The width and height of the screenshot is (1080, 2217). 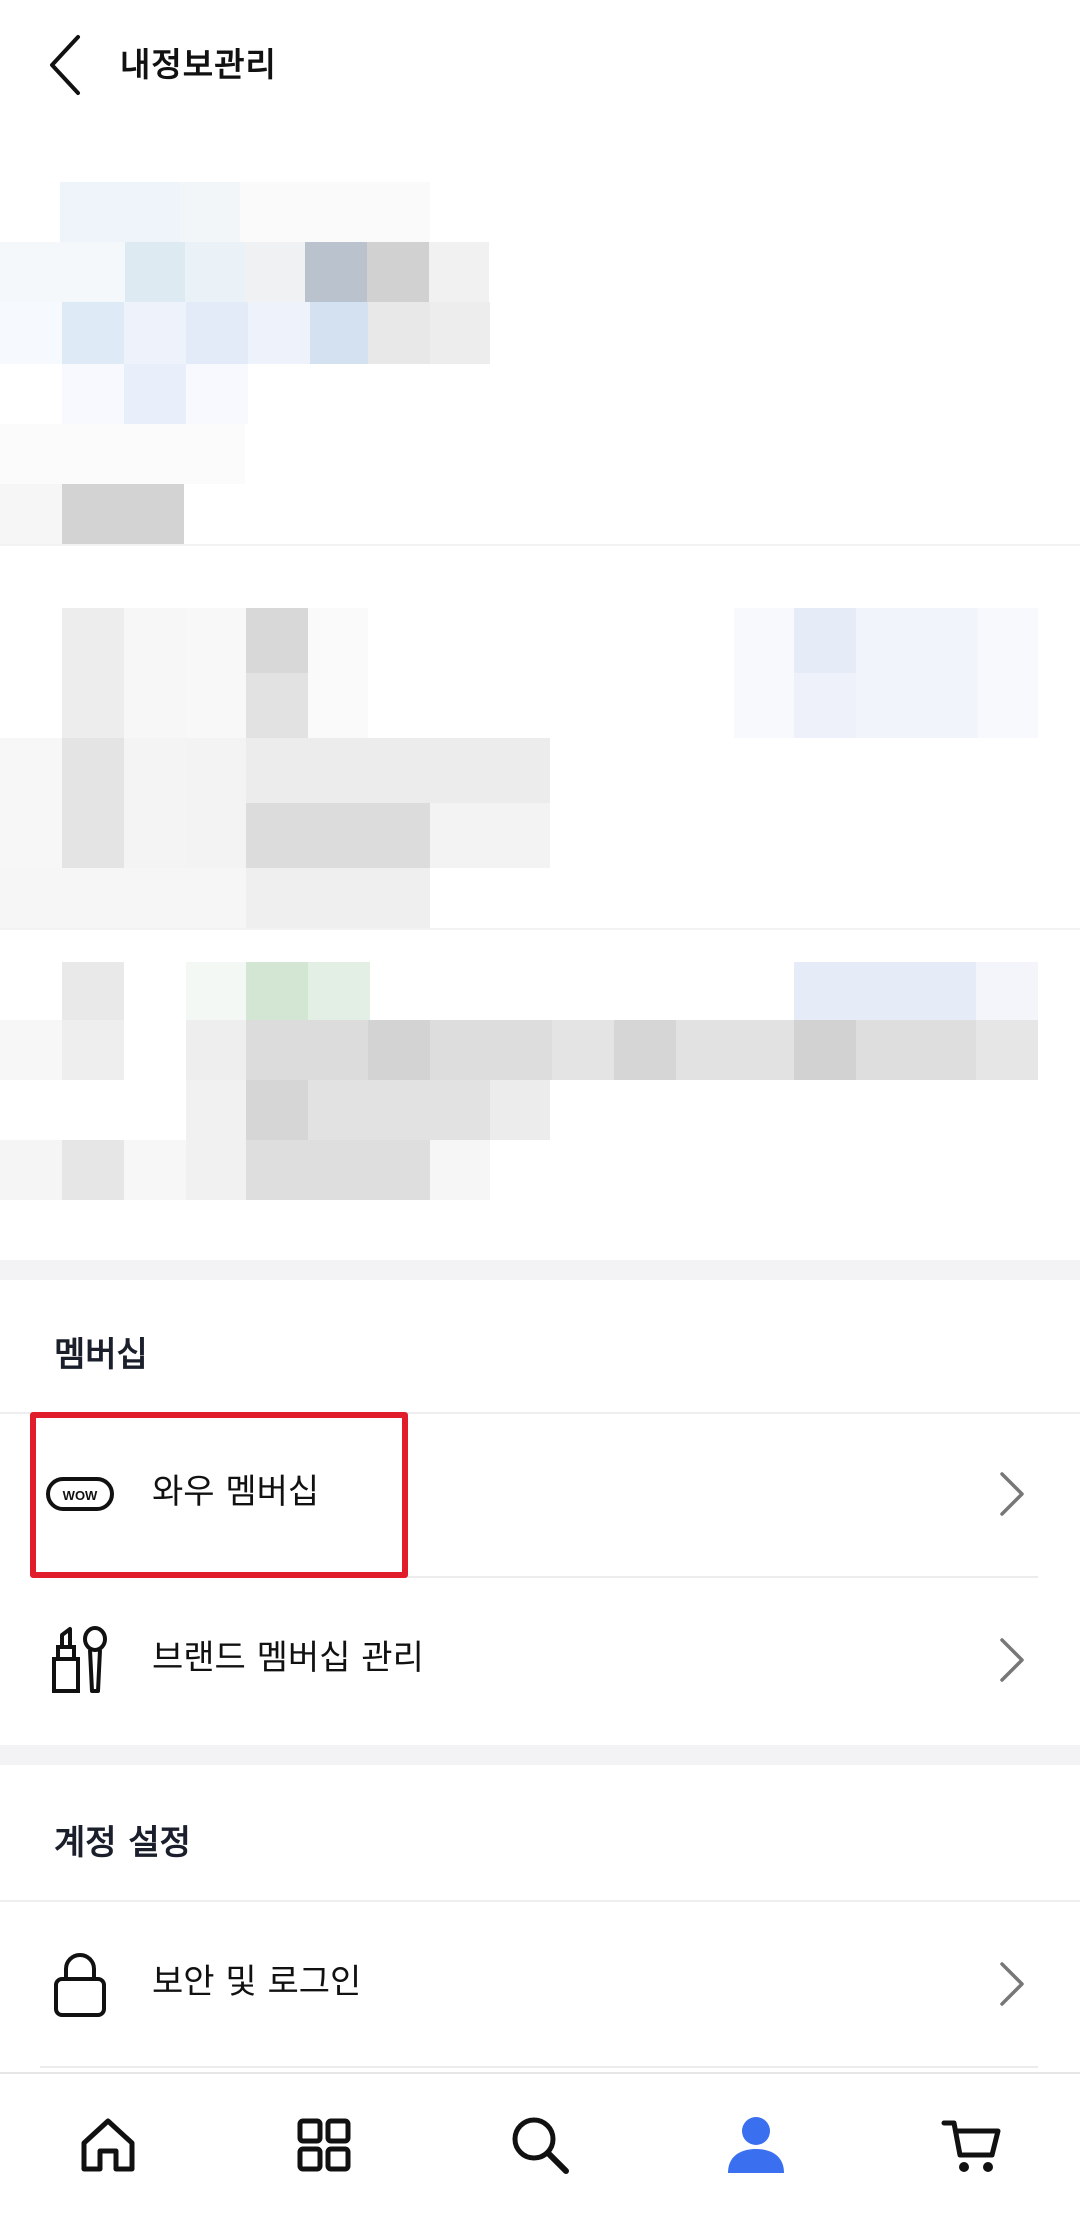 What do you see at coordinates (122, 1843) in the screenshot?
I see `account-section-title: 계정 설정` at bounding box center [122, 1843].